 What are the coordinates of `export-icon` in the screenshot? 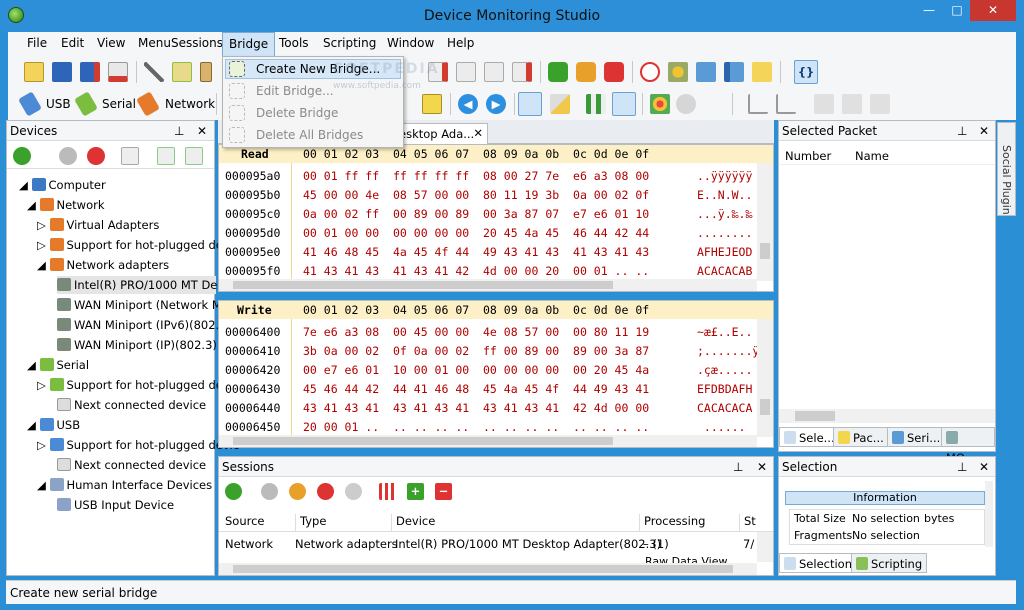 It's located at (734, 72).